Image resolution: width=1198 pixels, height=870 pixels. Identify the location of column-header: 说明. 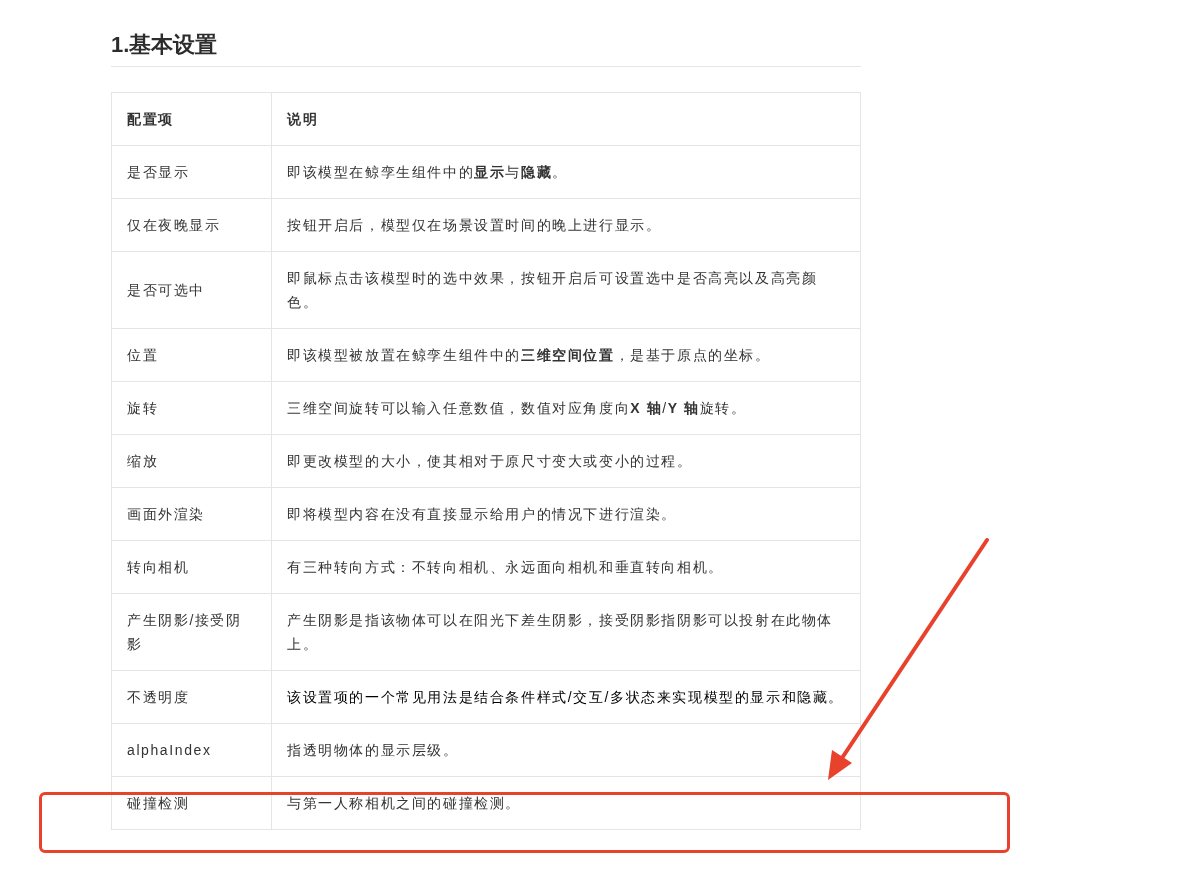
(566, 119).